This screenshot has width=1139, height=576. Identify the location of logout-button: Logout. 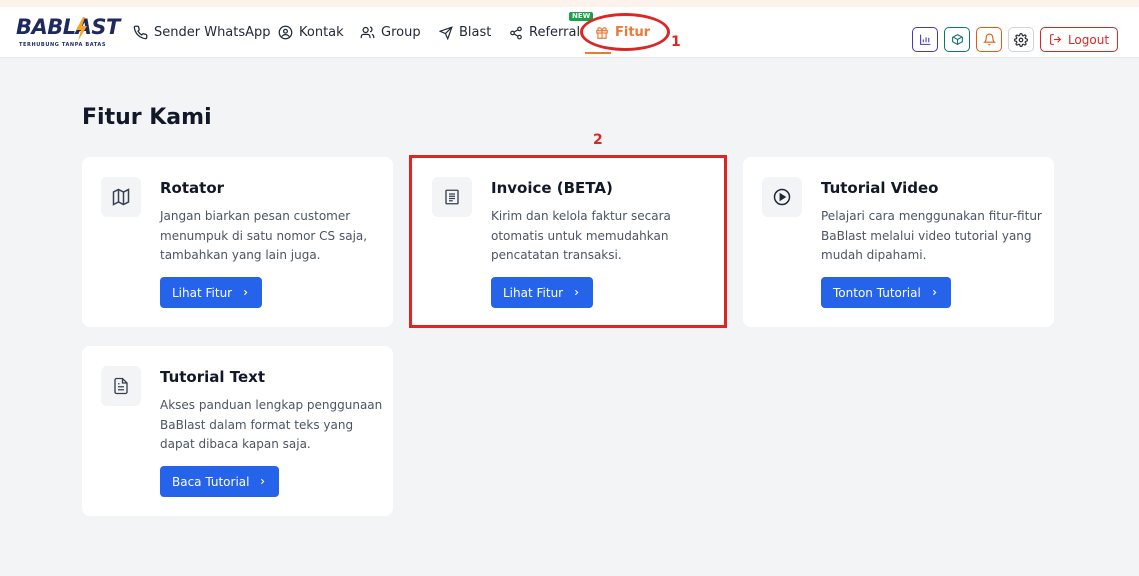
(1079, 39).